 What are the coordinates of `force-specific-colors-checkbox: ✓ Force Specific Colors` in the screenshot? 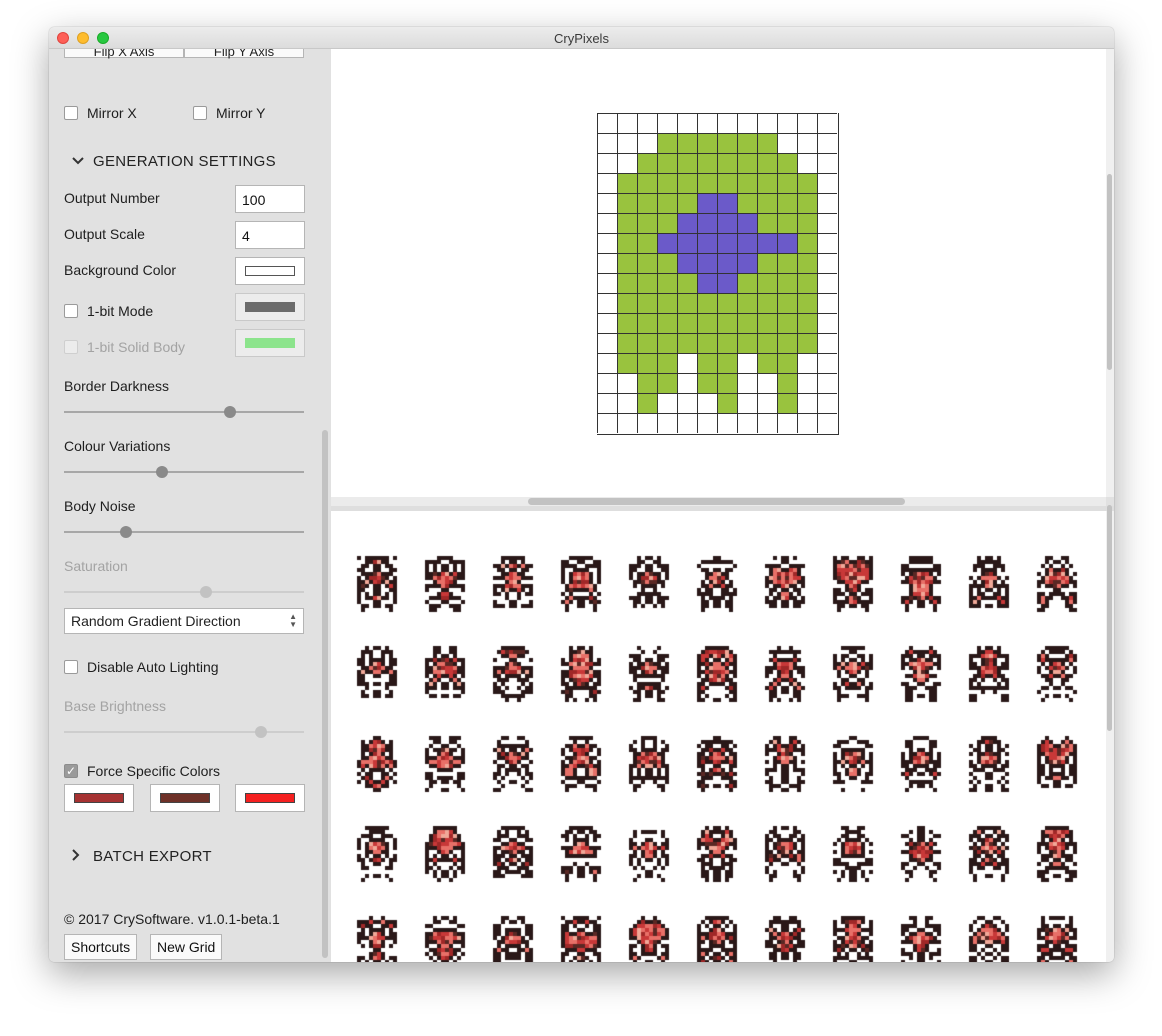 It's located at (142, 771).